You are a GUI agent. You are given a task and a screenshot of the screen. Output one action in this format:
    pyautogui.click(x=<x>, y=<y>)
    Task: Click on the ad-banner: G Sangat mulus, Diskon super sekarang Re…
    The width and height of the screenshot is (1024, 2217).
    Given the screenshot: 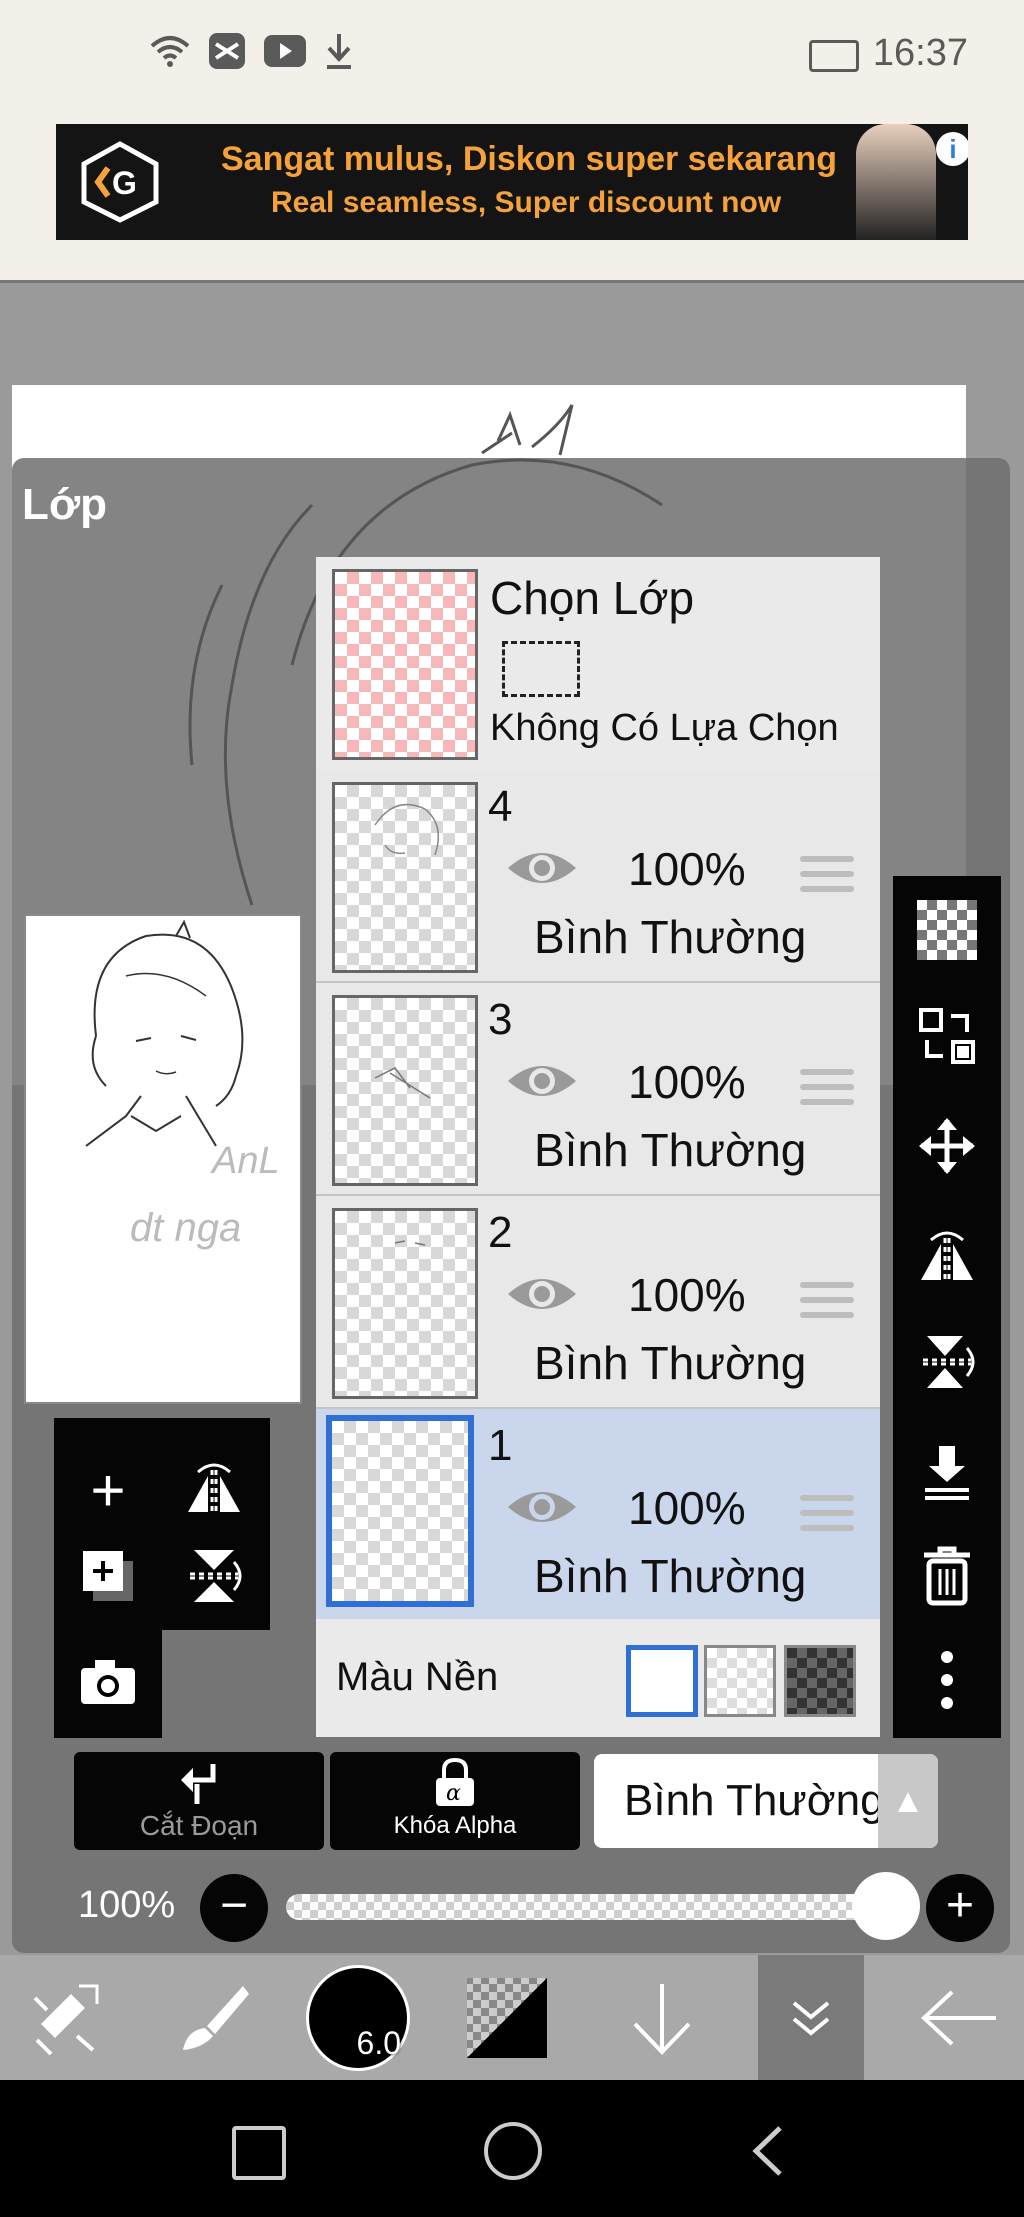 What is the action you would take?
    pyautogui.click(x=512, y=182)
    